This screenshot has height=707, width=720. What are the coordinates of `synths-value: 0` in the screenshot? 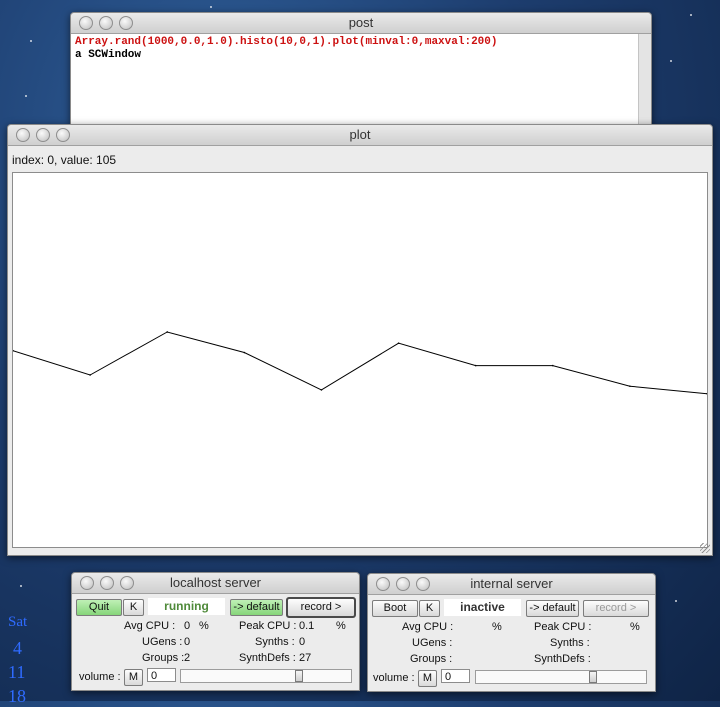 It's located at (302, 642).